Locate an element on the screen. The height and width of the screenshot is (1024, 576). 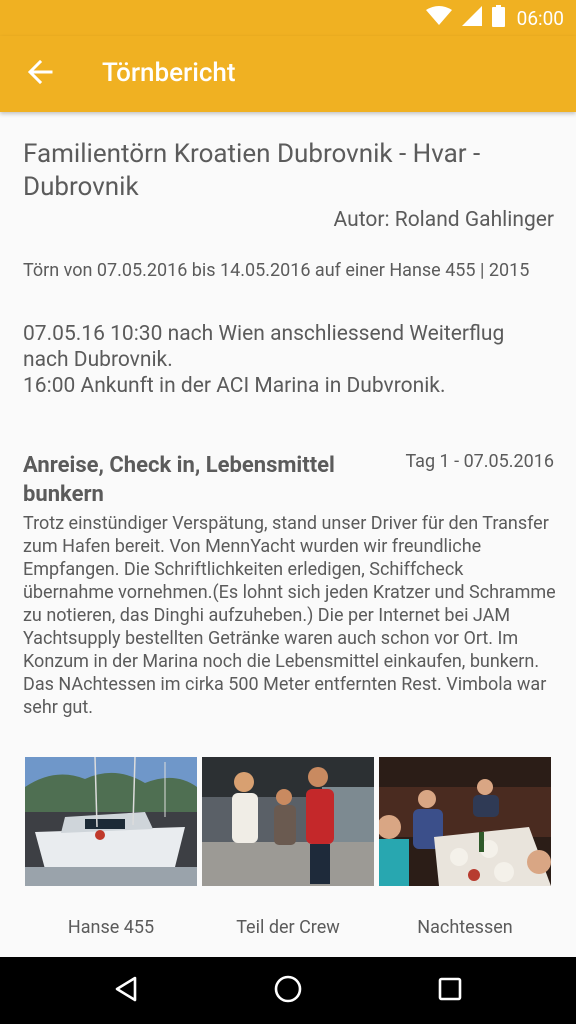
photo-dinner is located at coordinates (465, 821).